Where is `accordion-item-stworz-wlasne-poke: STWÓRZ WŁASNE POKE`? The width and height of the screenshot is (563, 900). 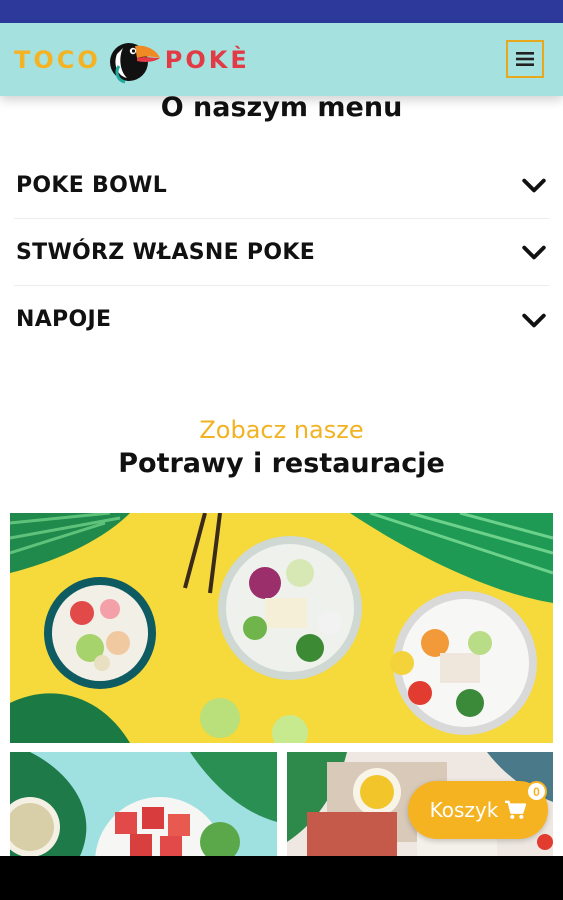 accordion-item-stworz-wlasne-poke: STWÓRZ WŁASNE POKE is located at coordinates (281, 252).